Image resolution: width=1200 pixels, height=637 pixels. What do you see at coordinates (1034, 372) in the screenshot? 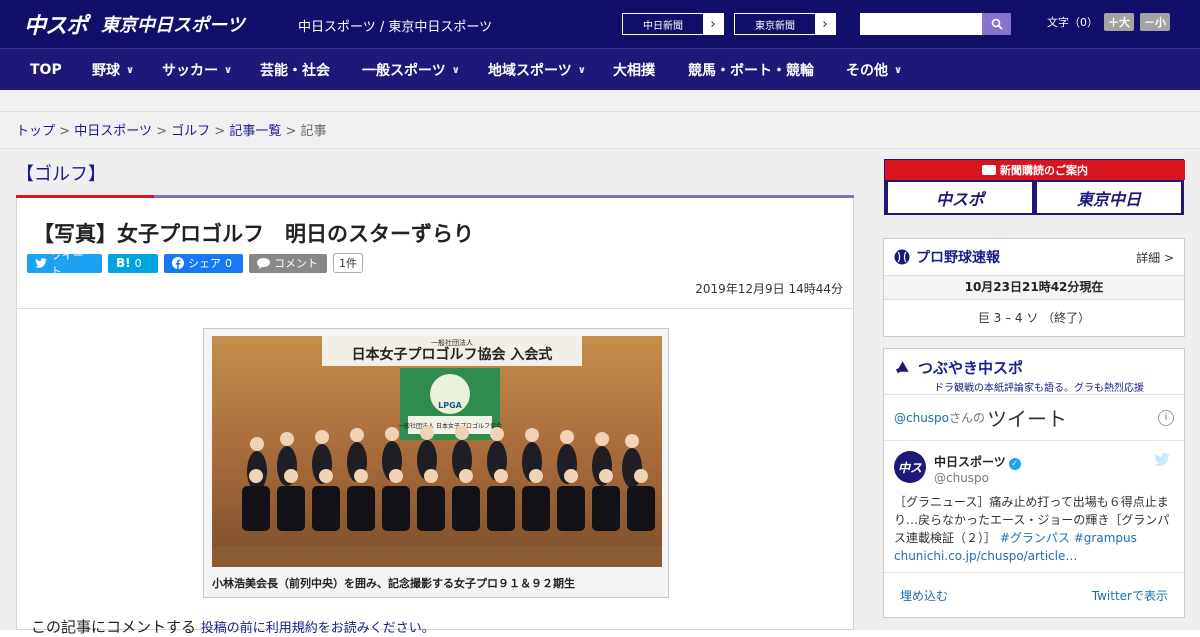
I see `tweet-widget-header: つぶやき中スポ ドラ観戦の本紙評論家も語る。グラも熱烈応援` at bounding box center [1034, 372].